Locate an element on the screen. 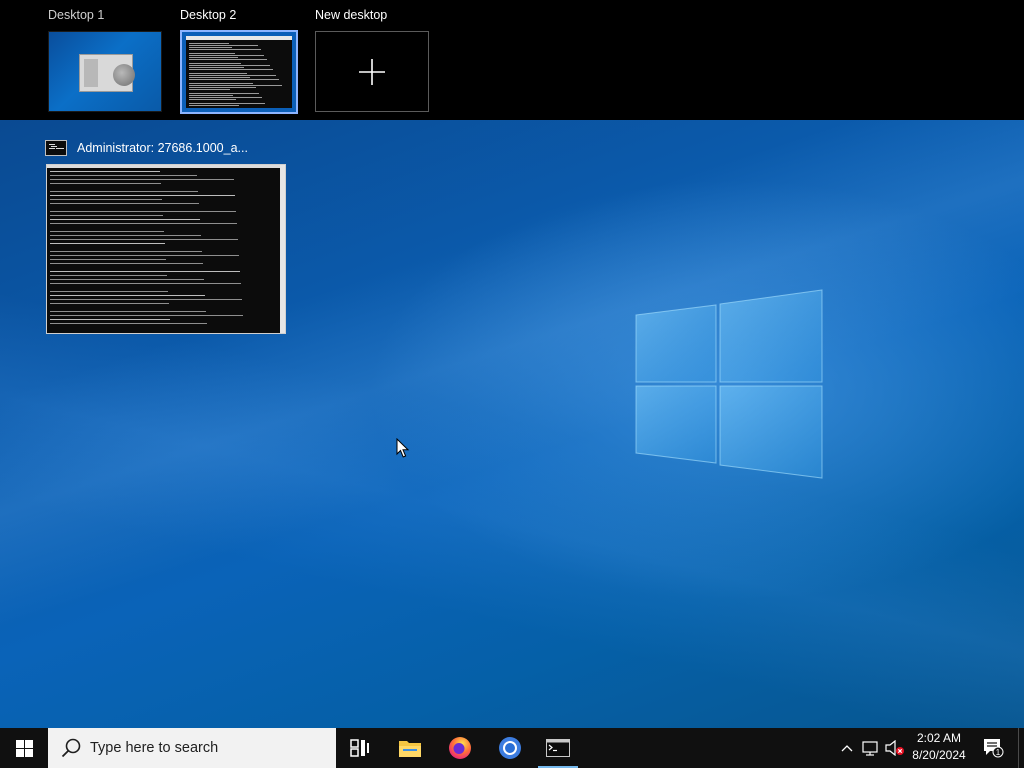 The height and width of the screenshot is (768, 1024). task-view-window-thumbnail is located at coordinates (166, 249).